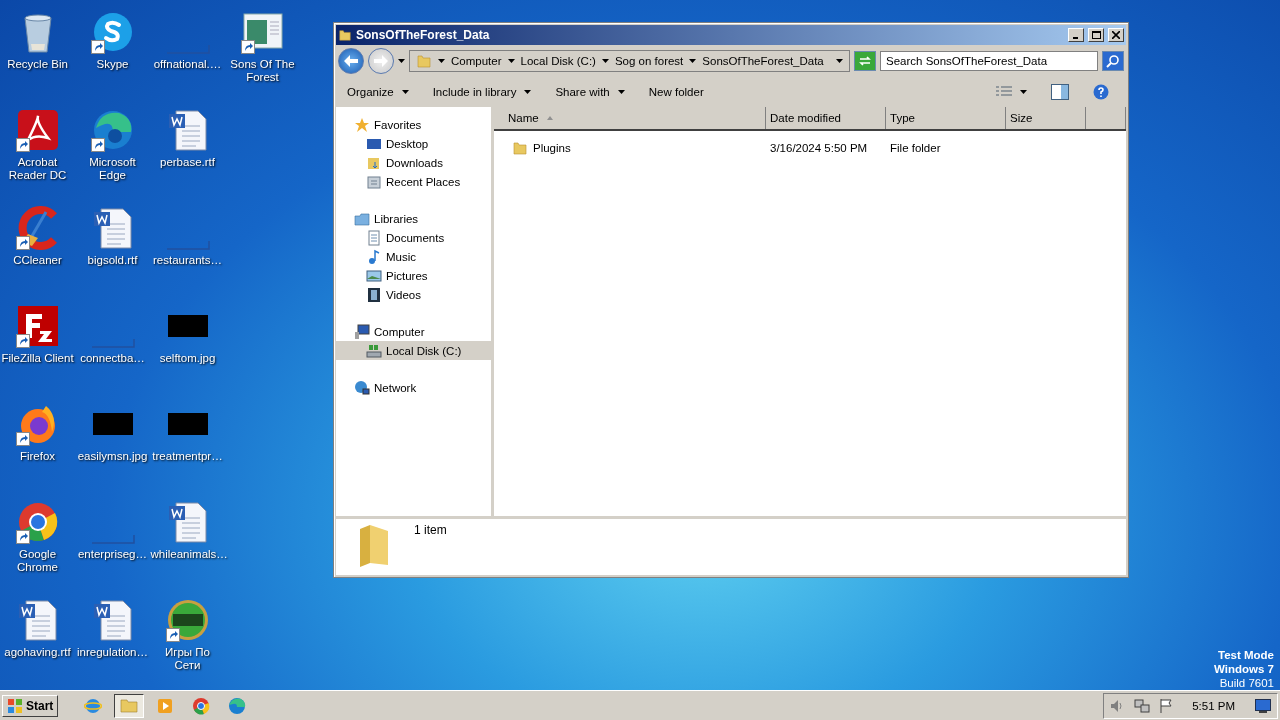 The height and width of the screenshot is (720, 1280). I want to click on breadcrumb-link: SonsOfTheForest_Data, so click(763, 61).